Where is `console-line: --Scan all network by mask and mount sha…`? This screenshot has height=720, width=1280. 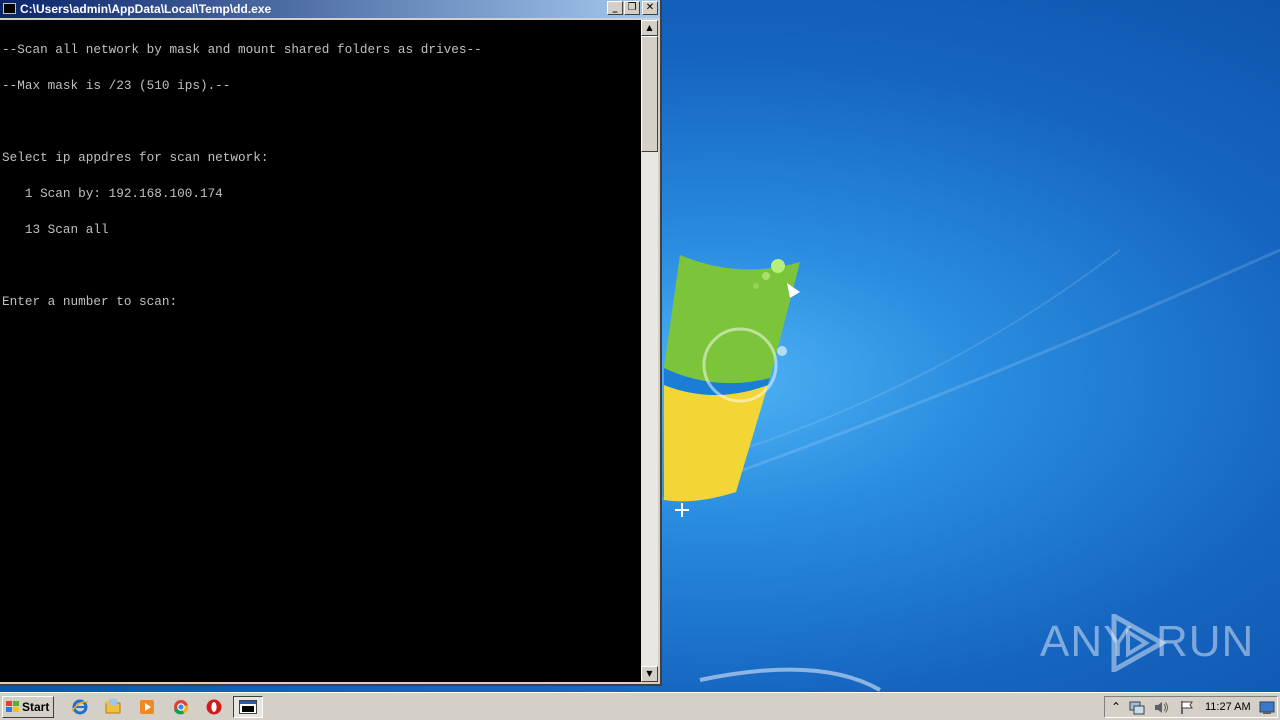
console-line: --Scan all network by mask and mount sha… is located at coordinates (242, 49).